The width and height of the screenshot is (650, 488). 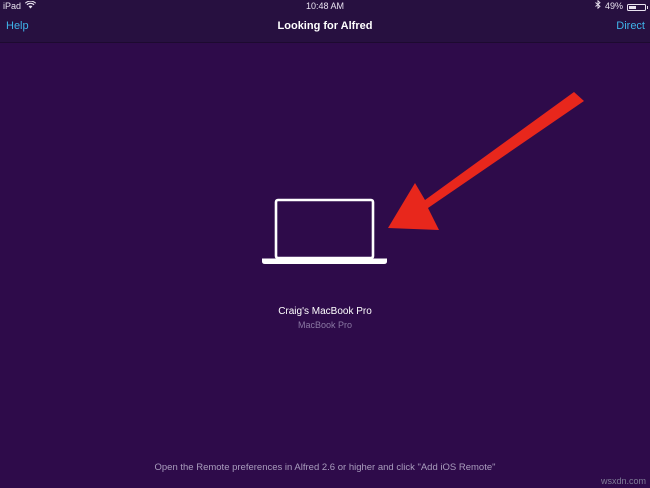 I want to click on battery-fill, so click(x=632, y=7).